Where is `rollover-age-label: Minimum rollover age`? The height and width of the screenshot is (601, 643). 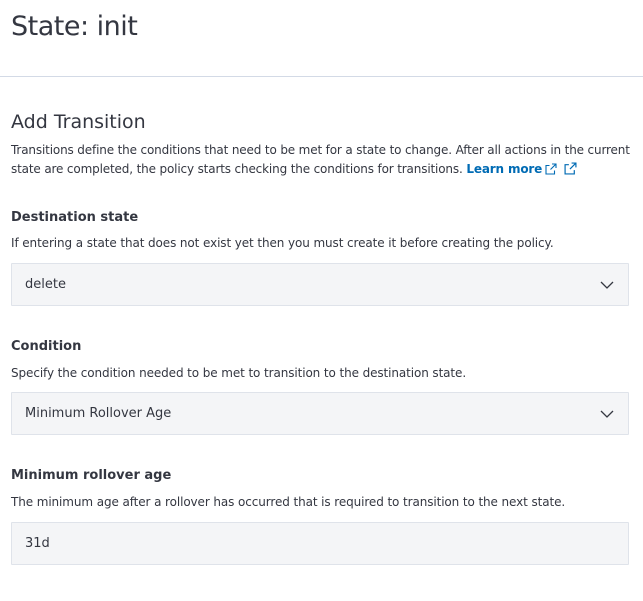
rollover-age-label: Minimum rollover age is located at coordinates (91, 475).